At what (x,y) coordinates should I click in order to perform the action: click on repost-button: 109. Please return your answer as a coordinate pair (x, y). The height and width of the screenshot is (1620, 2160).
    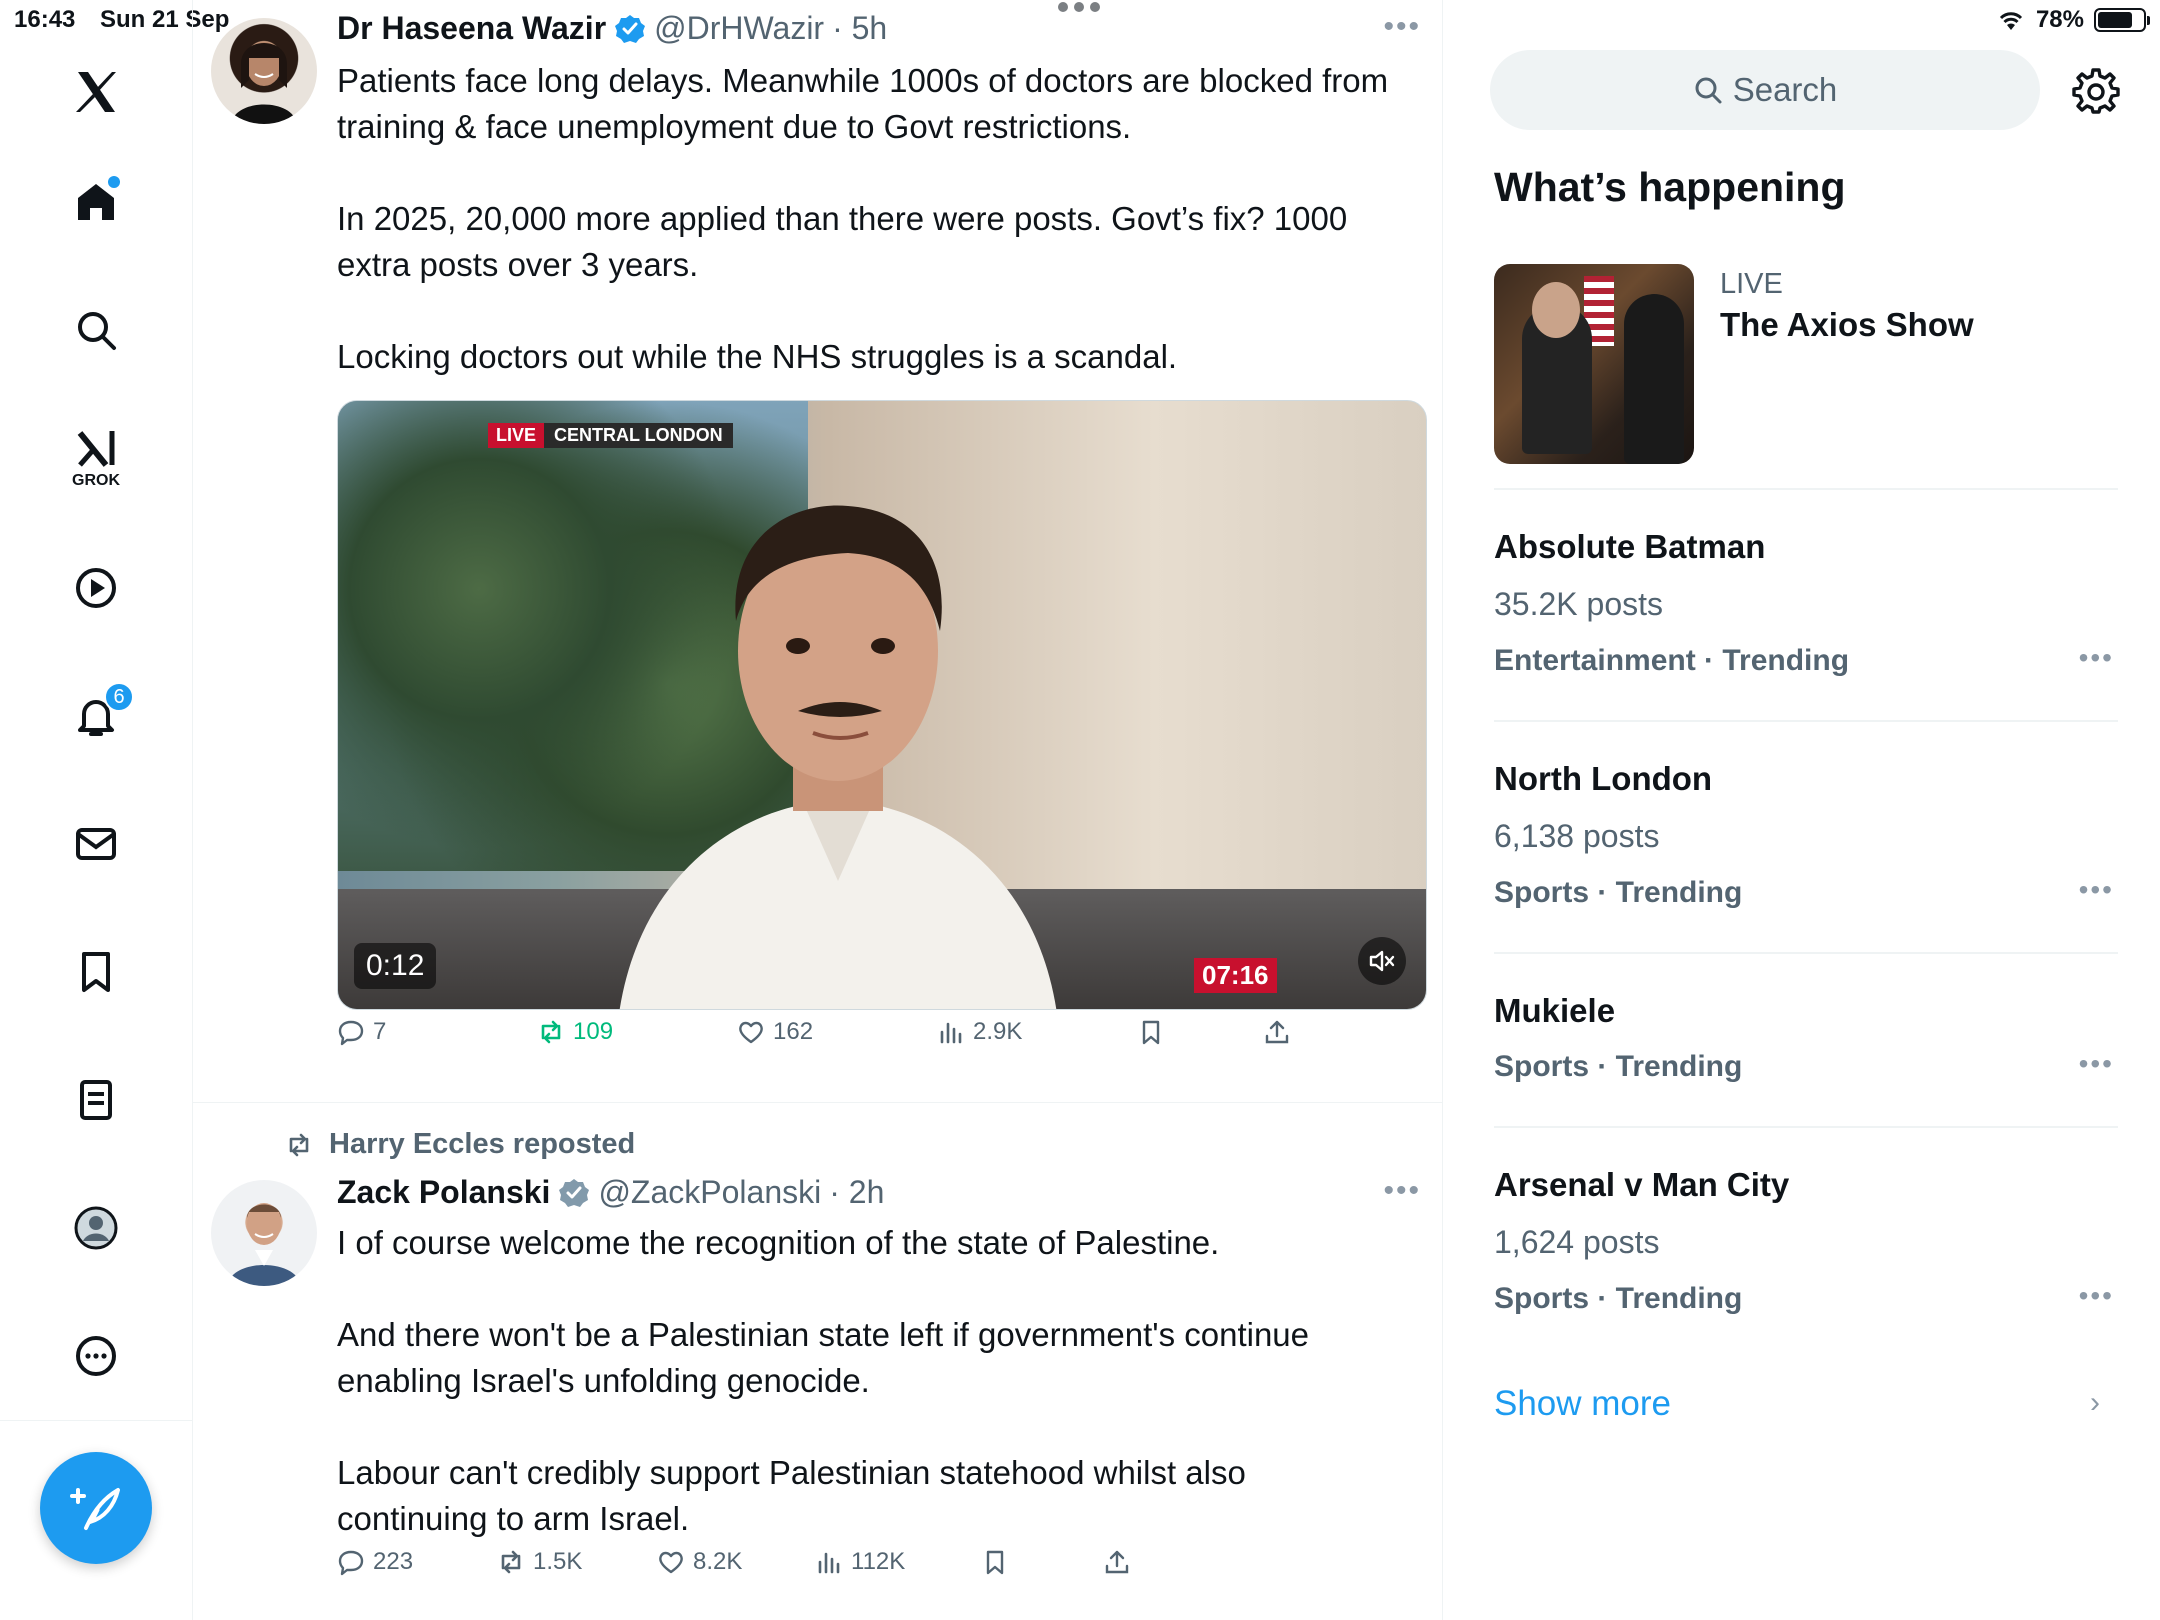
    Looking at the image, I should click on (575, 1032).